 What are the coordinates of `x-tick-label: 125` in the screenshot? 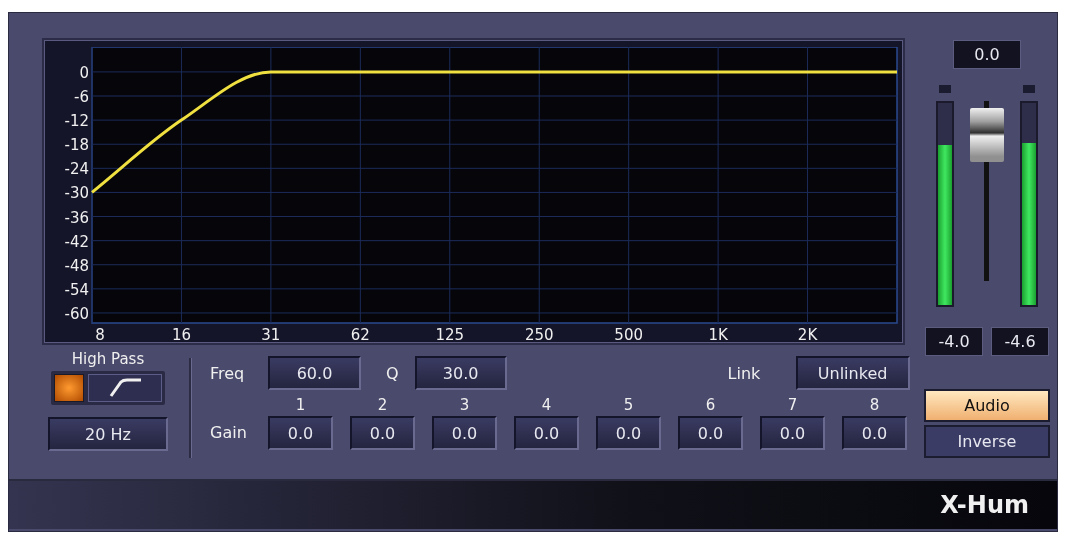 It's located at (450, 335).